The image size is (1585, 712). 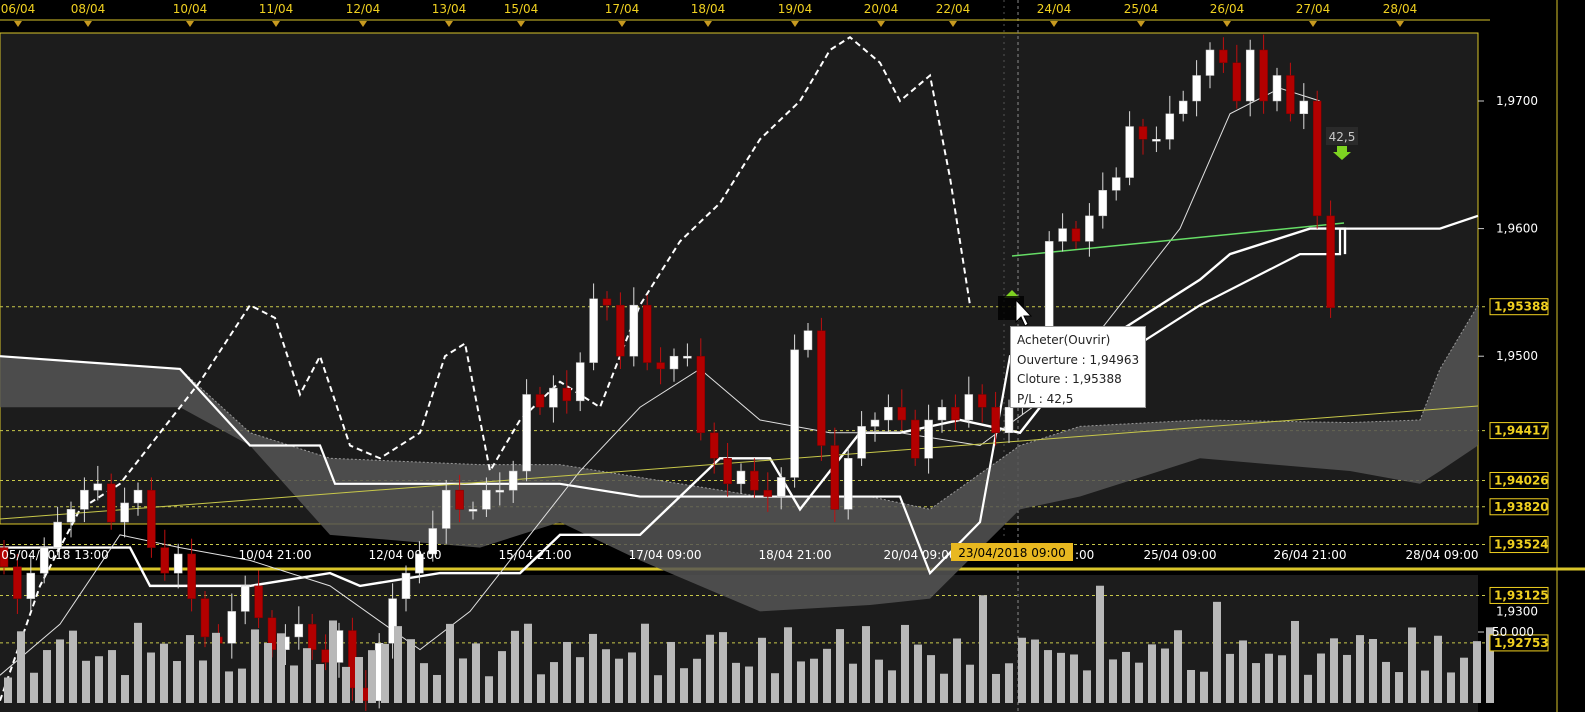 I want to click on top-date-label: 25/04, so click(x=1141, y=9).